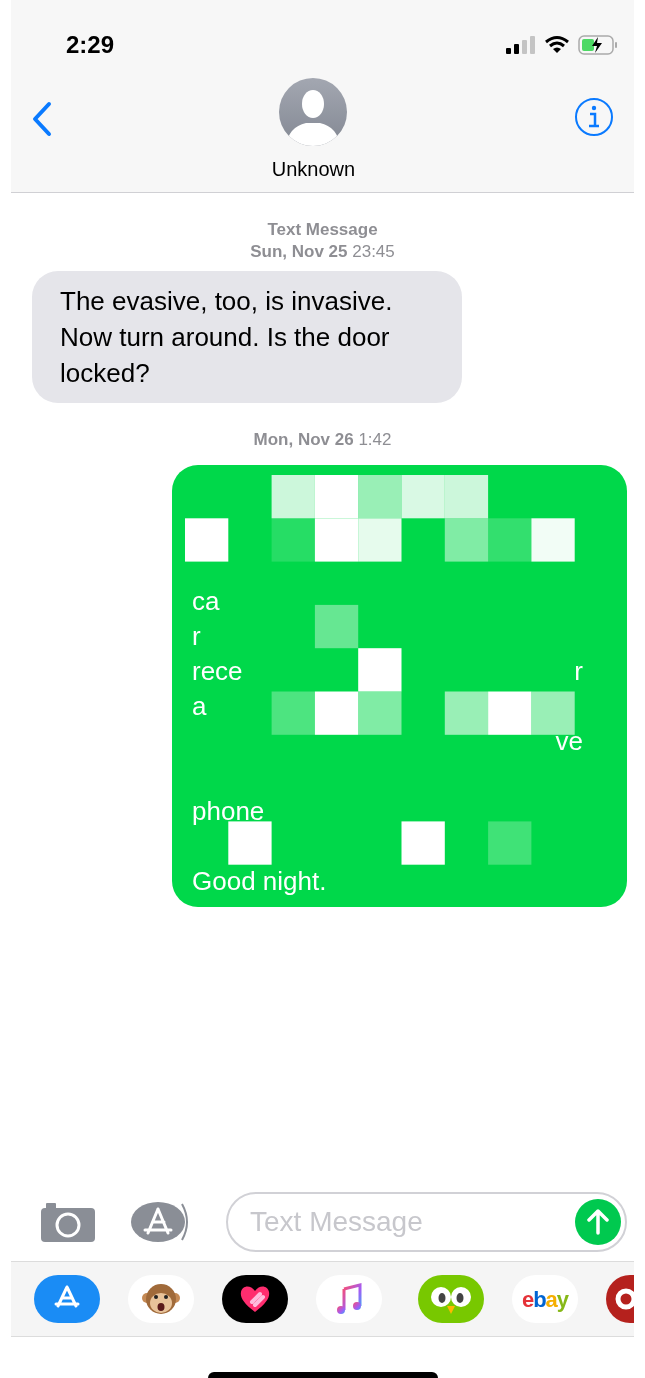 The height and width of the screenshot is (1378, 645). I want to click on message-text: phone, so click(228, 811).